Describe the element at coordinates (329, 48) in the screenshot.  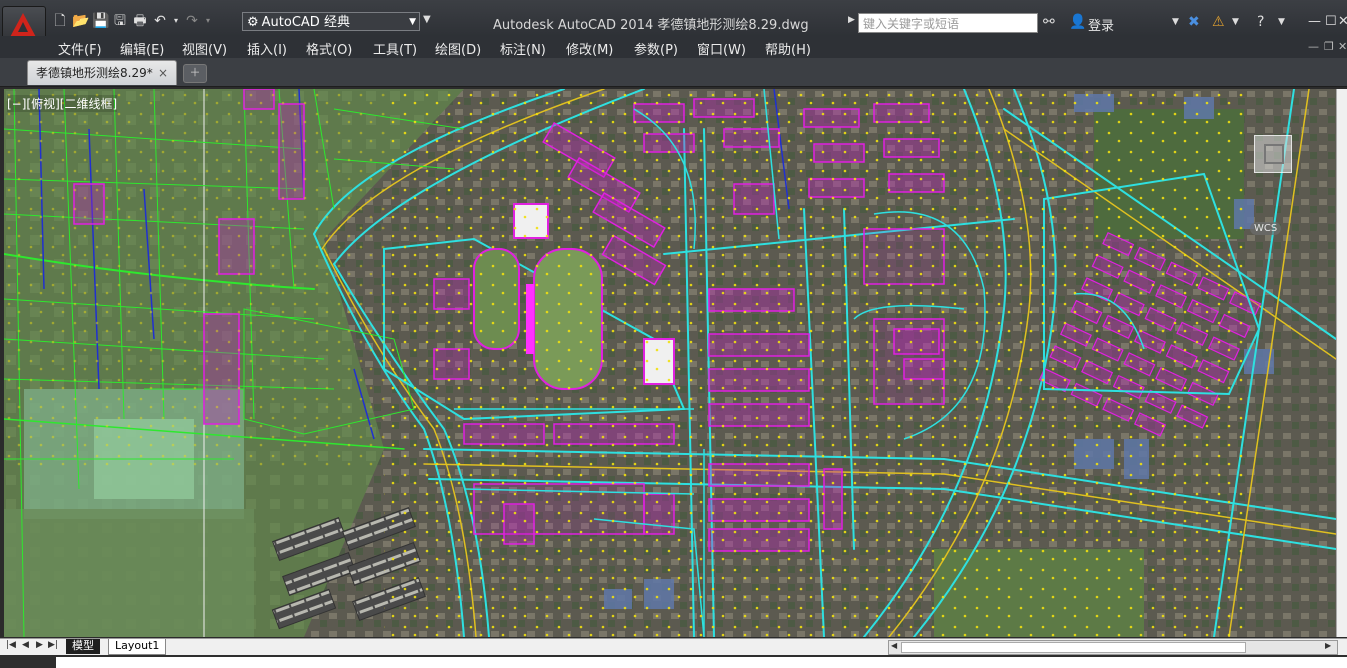
I see `menu-format: 格式(O)` at that location.